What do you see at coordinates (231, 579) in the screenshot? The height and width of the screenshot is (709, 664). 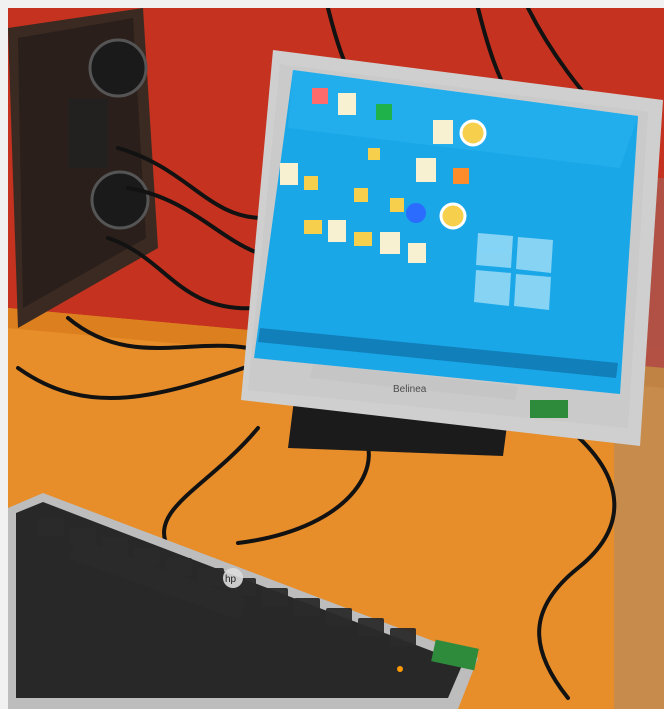 I see `keyboard-brand: hp` at bounding box center [231, 579].